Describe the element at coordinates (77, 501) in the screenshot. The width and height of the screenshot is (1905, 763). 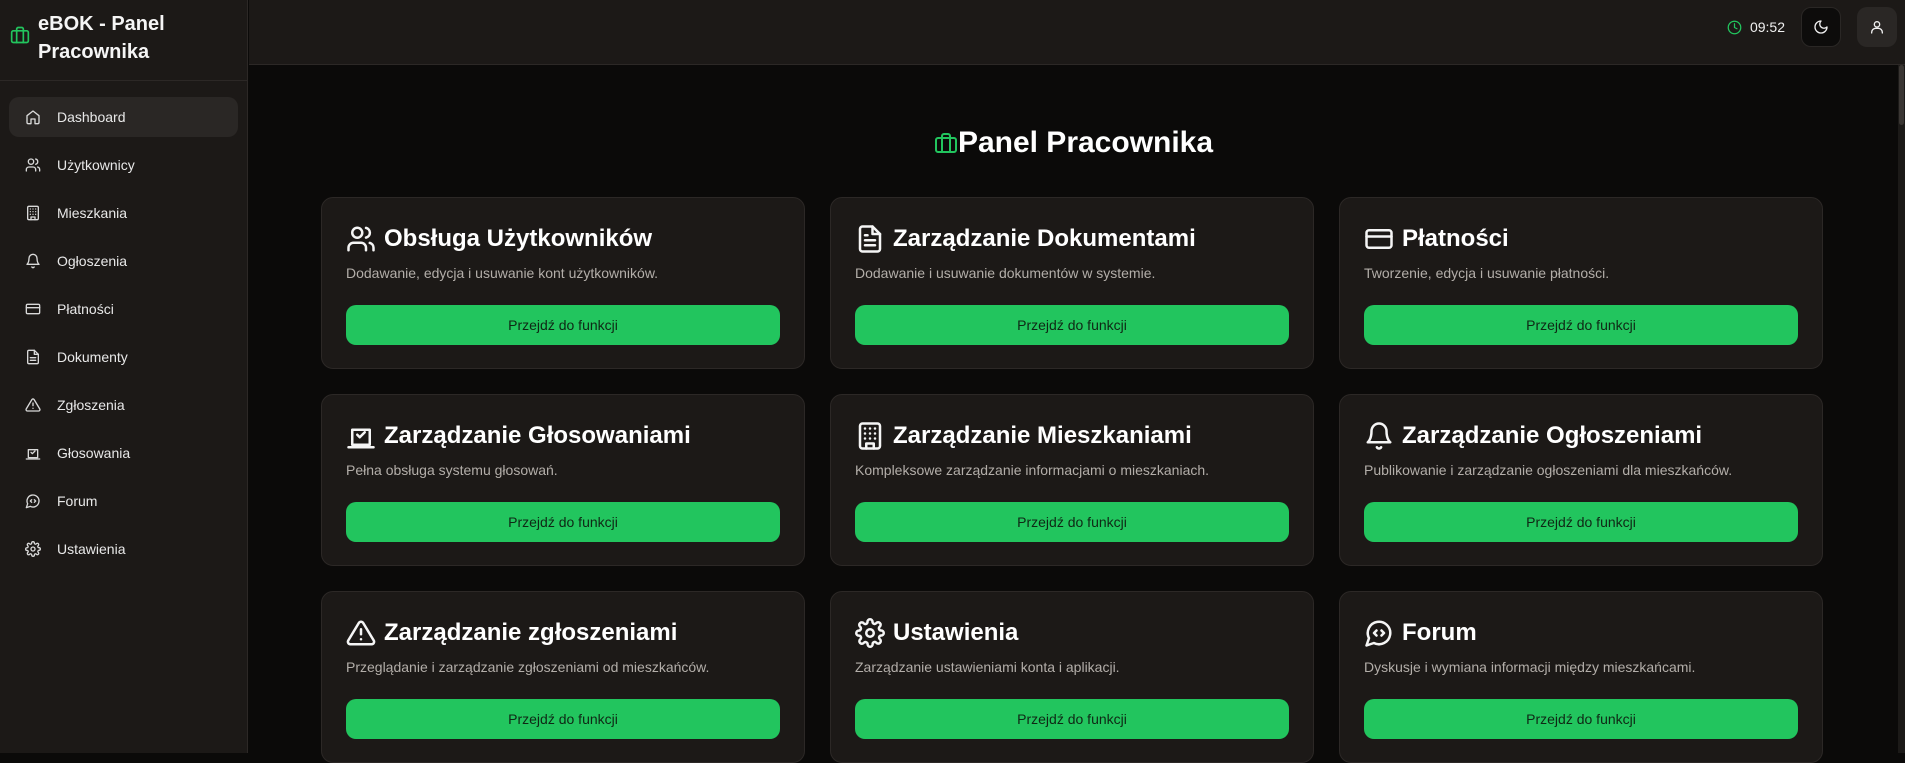
I see `sidebar-item-label: Forum` at that location.